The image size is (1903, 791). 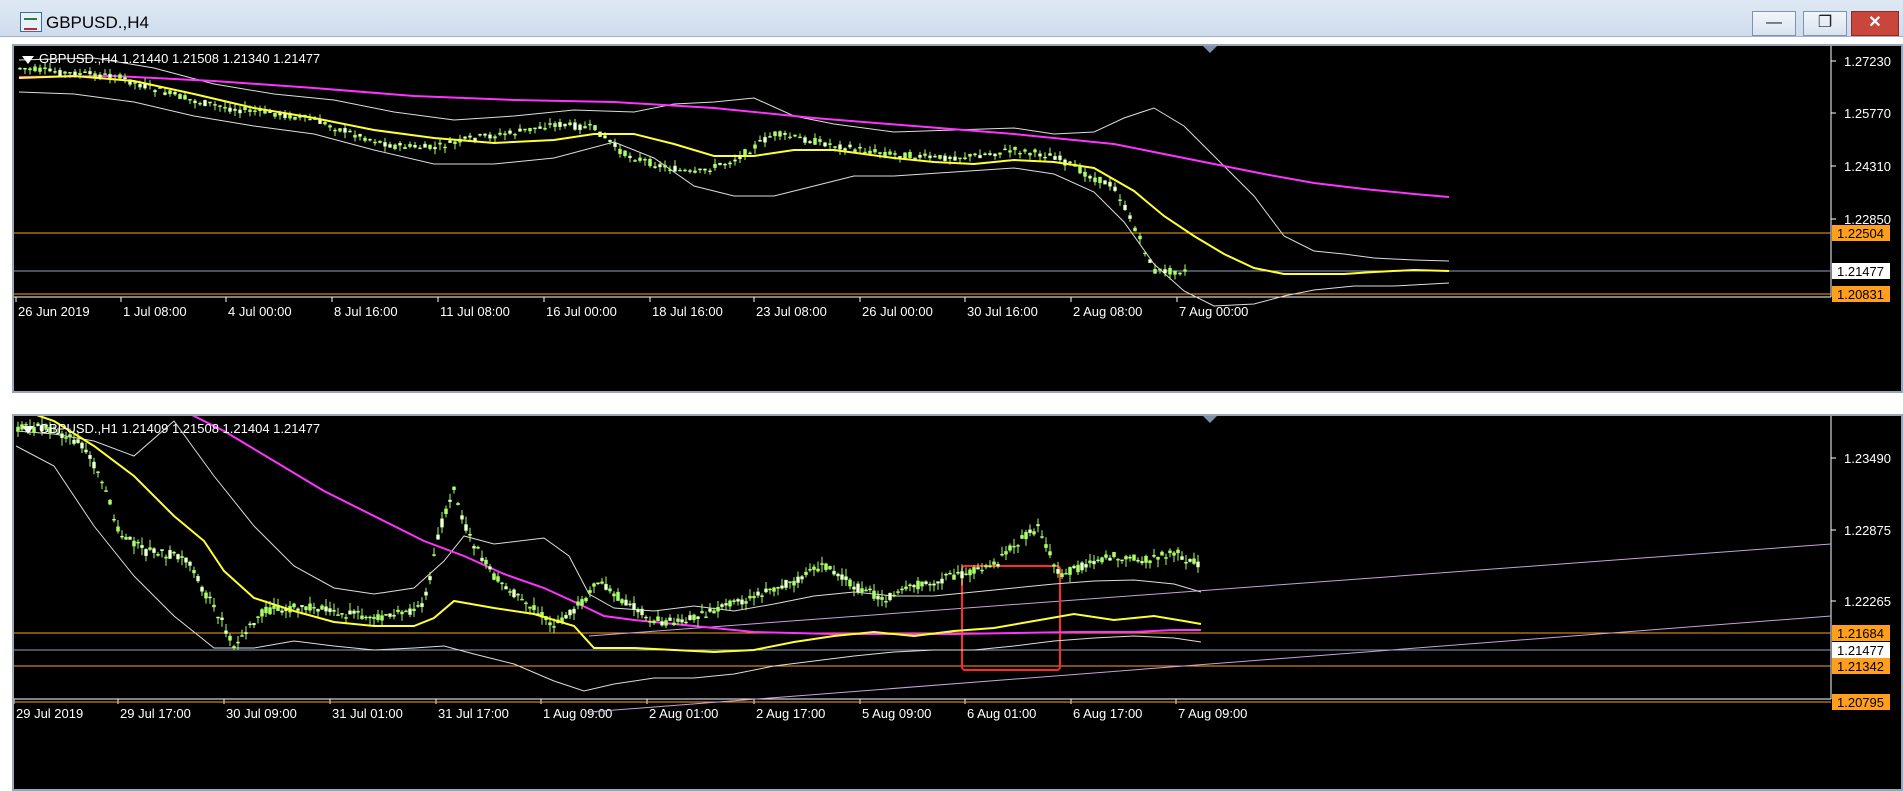 What do you see at coordinates (1774, 23) in the screenshot?
I see `minimize-button: —` at bounding box center [1774, 23].